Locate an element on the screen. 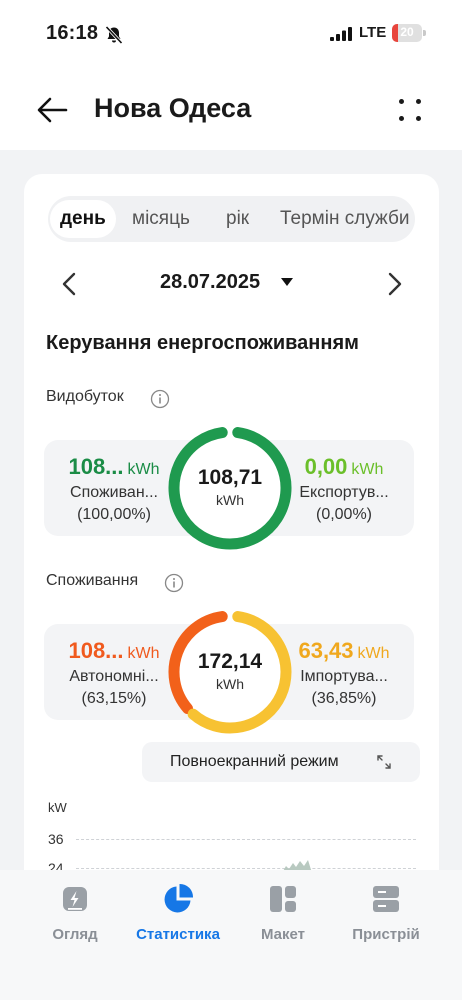 The height and width of the screenshot is (1000, 462). more-options-icon is located at coordinates (410, 110).